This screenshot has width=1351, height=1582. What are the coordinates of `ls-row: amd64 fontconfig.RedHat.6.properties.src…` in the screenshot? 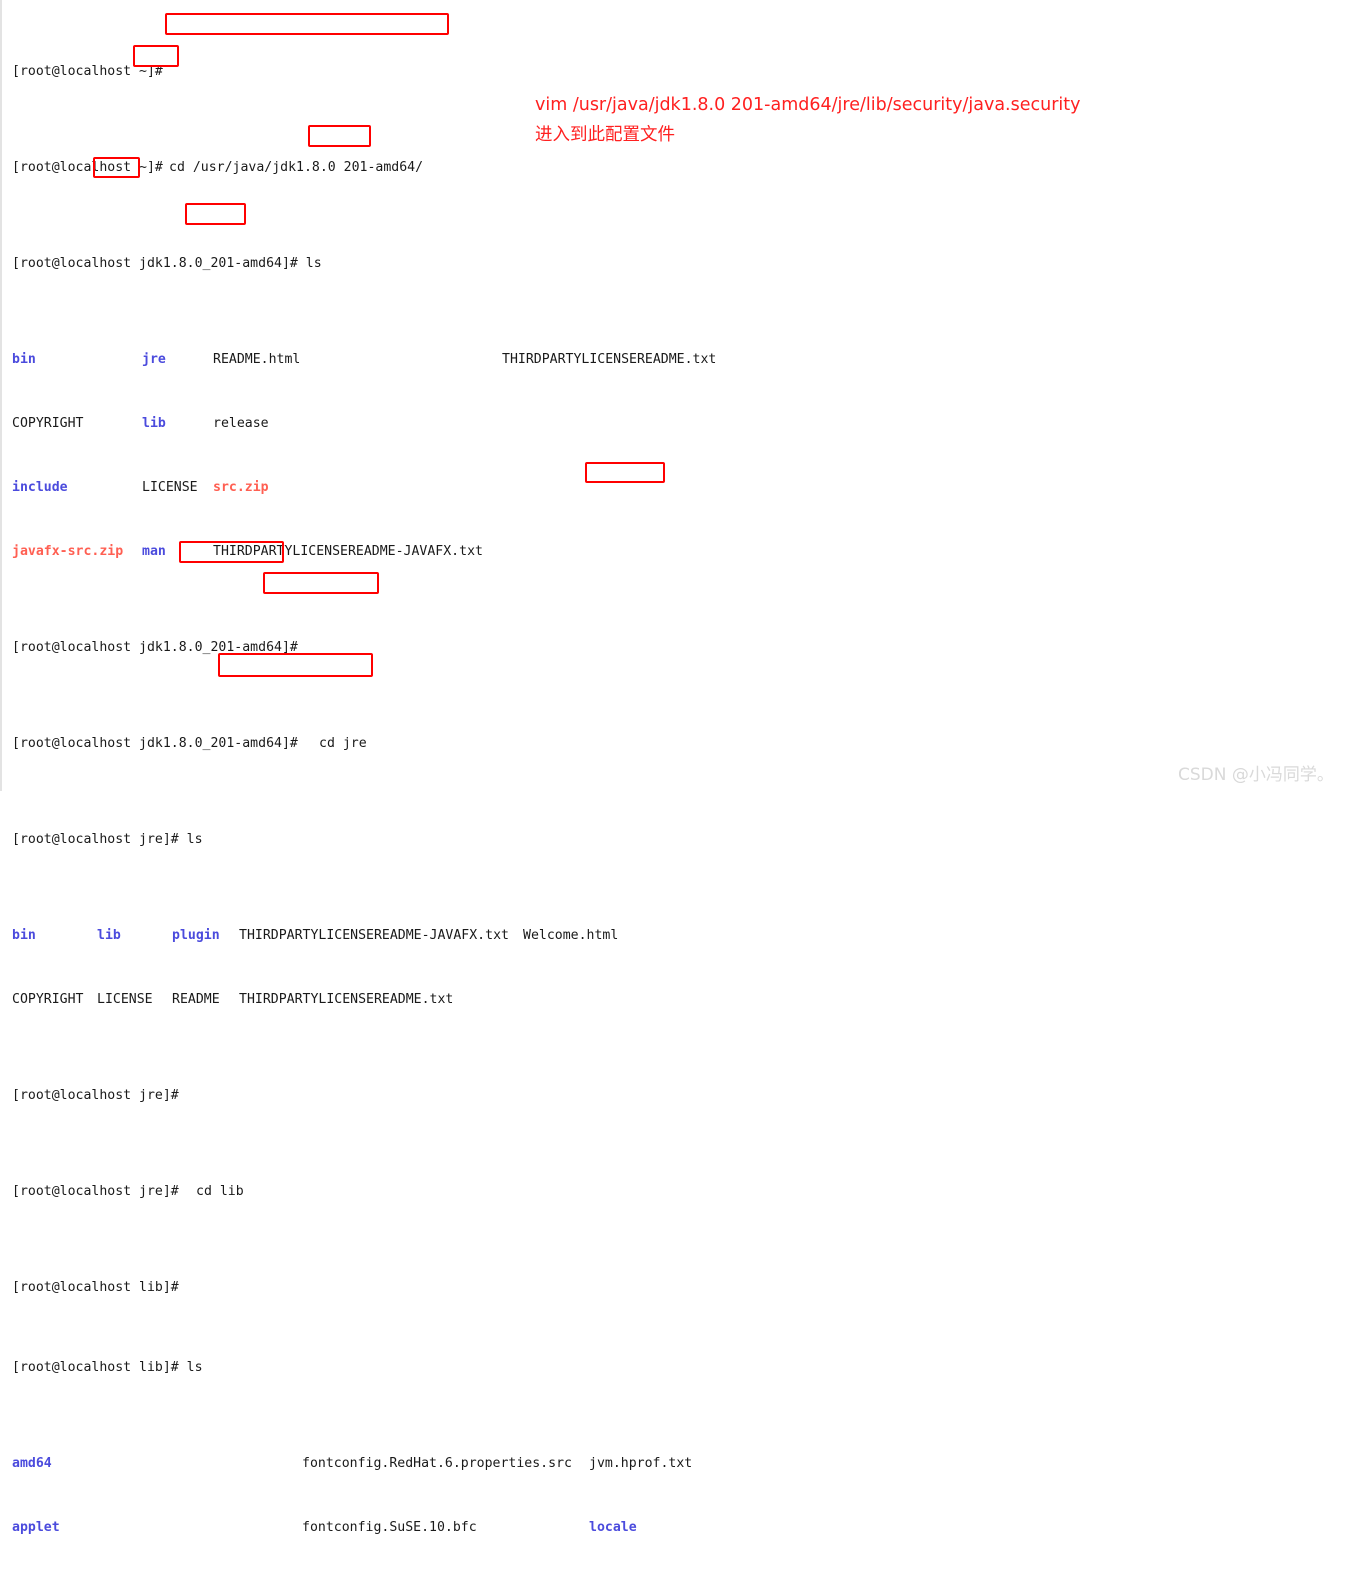 It's located at (681, 1464).